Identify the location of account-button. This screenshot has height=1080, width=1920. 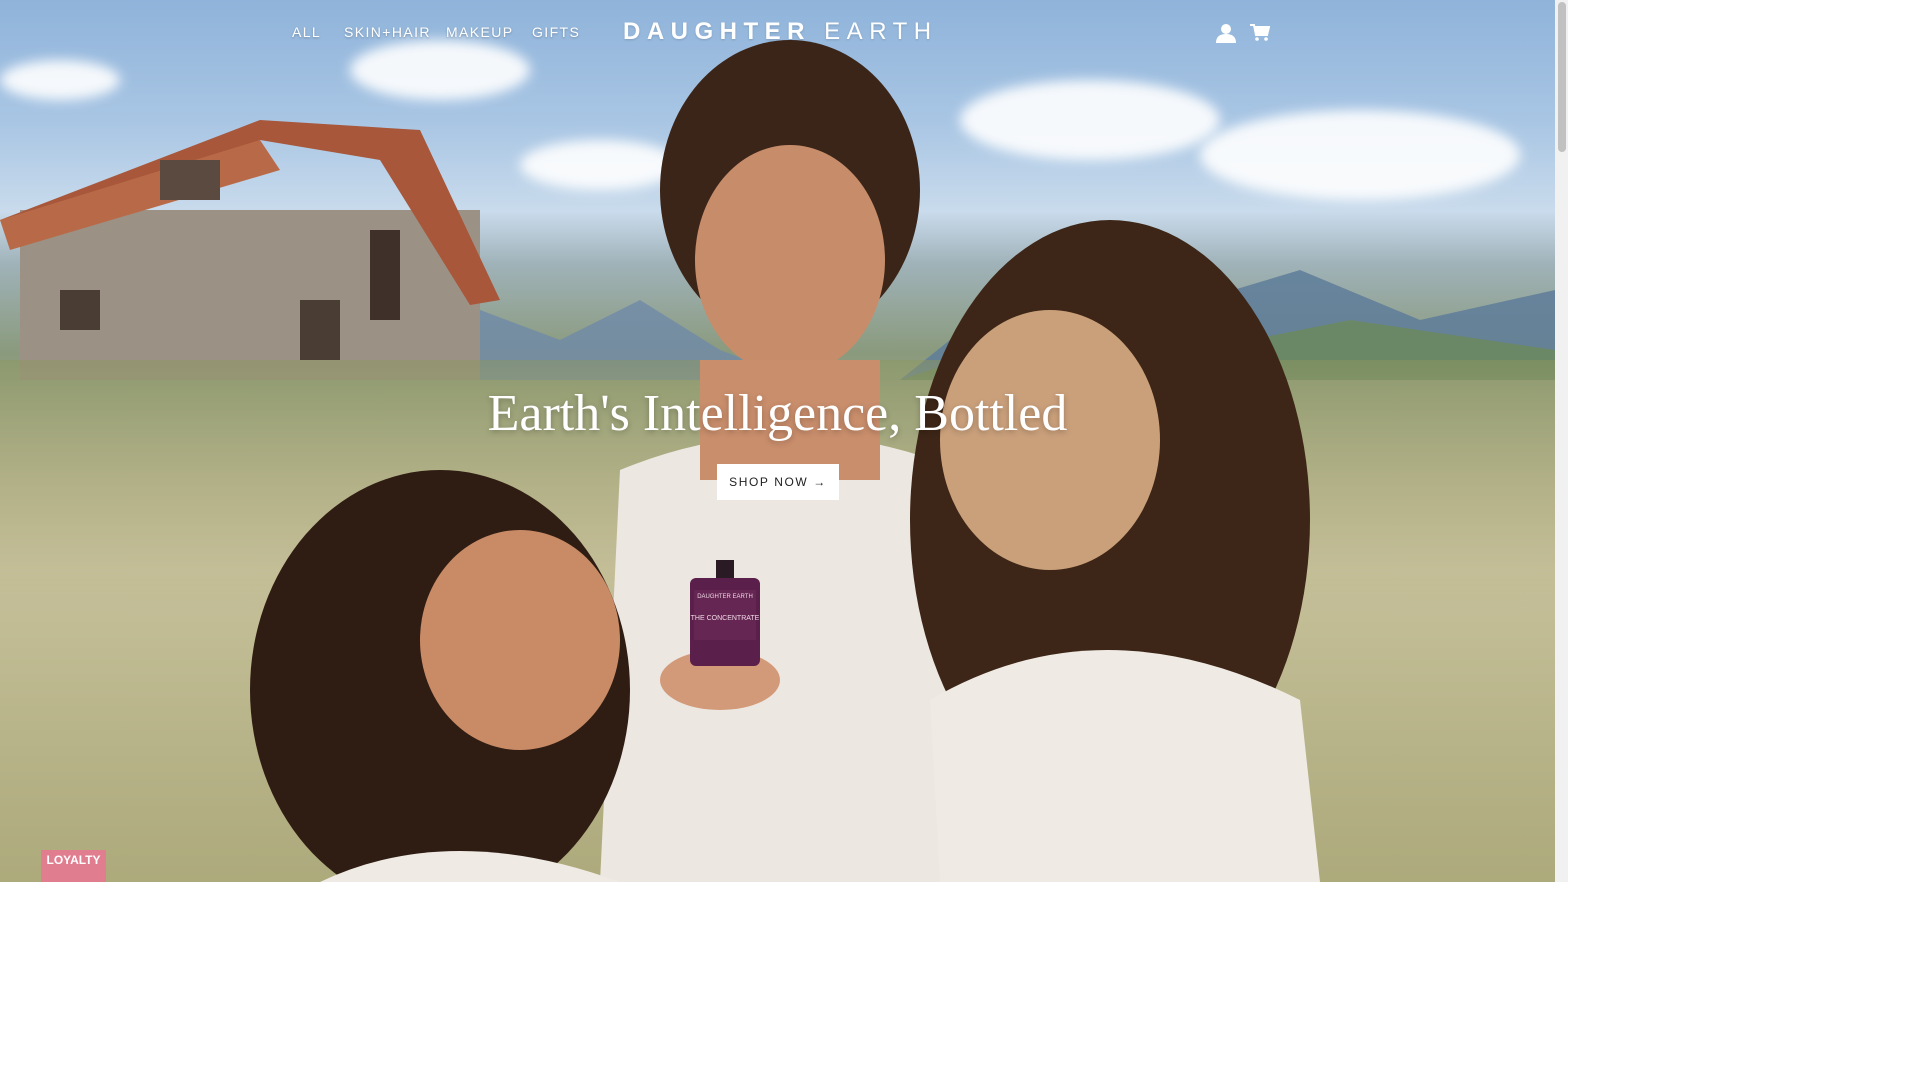
(1226, 33).